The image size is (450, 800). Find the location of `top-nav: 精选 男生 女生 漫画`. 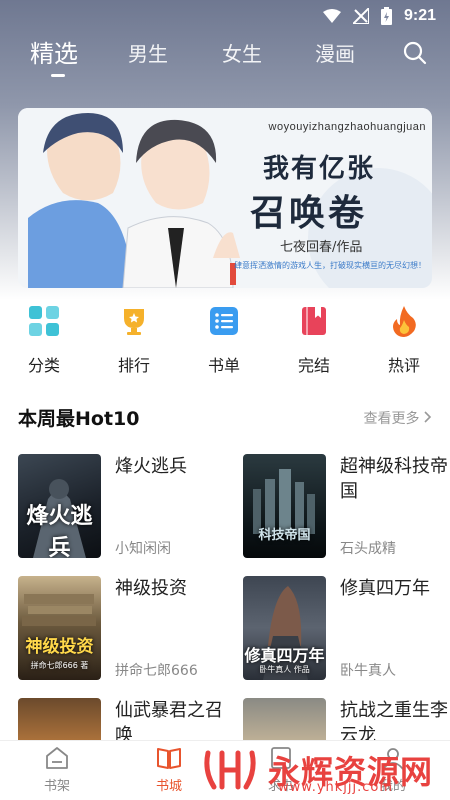

top-nav: 精选 男生 女生 漫画 is located at coordinates (225, 55).